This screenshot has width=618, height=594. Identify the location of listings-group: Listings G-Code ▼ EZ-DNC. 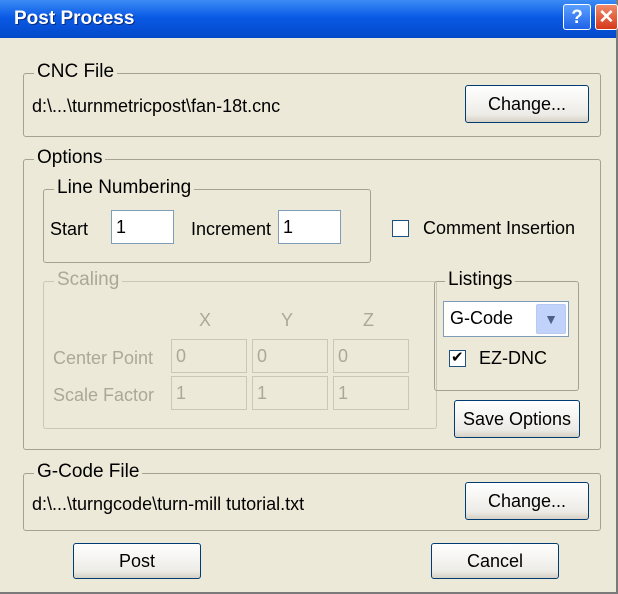
(506, 330).